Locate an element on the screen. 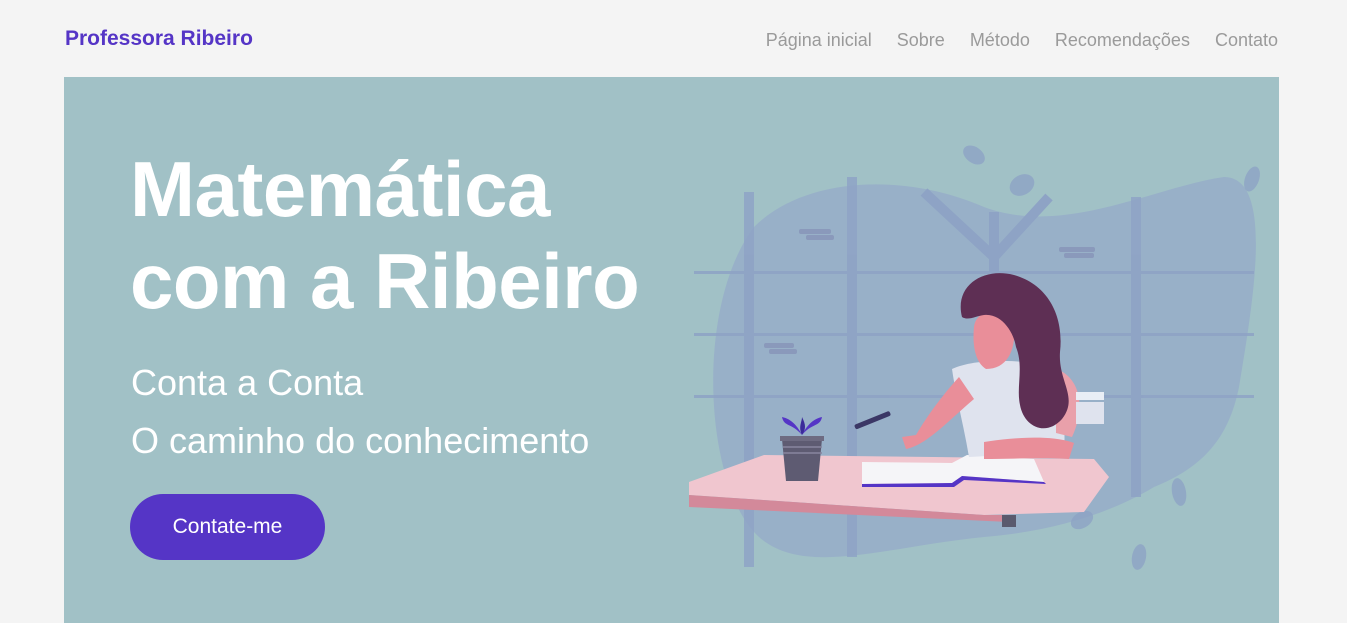 The width and height of the screenshot is (1347, 623). nav-link-home: Página inicial is located at coordinates (819, 40).